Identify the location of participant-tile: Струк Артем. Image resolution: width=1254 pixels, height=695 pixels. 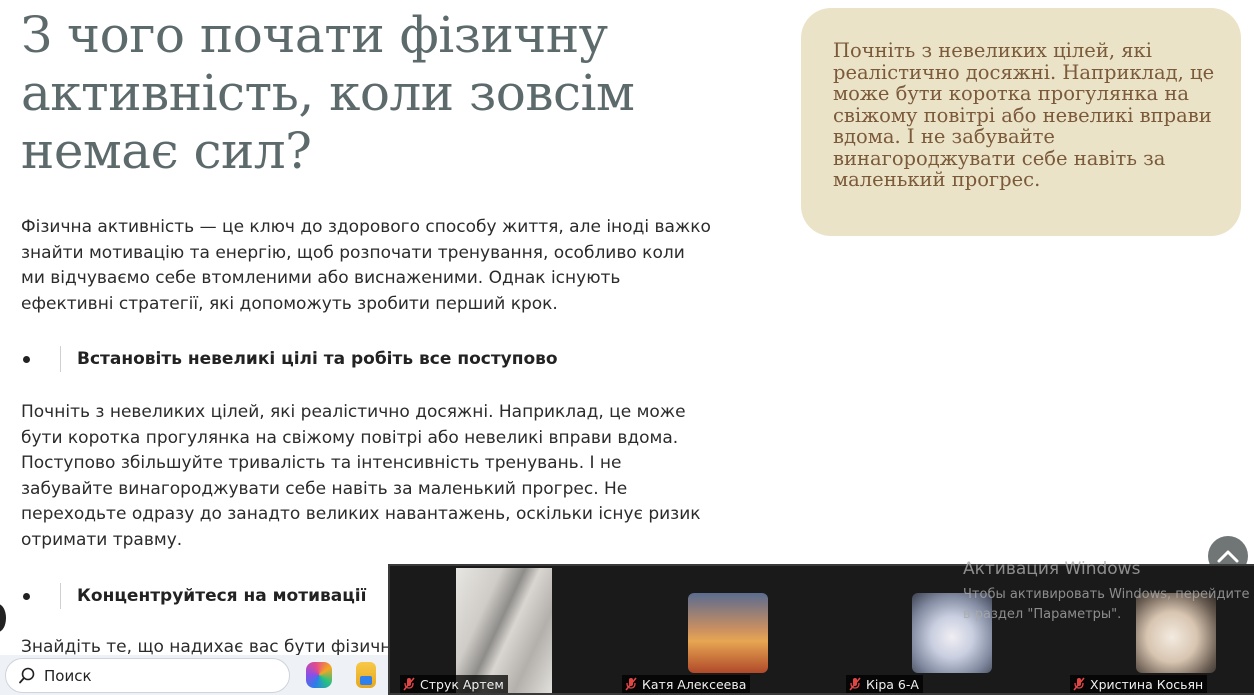
(504, 631).